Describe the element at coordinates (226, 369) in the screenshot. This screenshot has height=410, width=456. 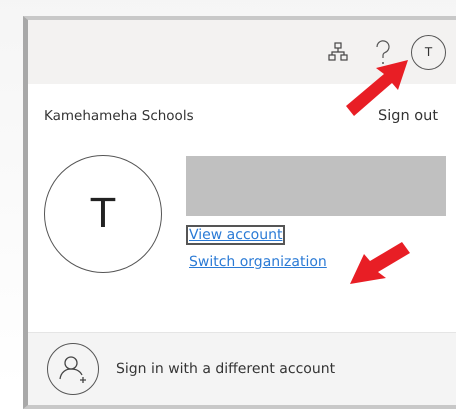
I see `sign-in-different-account-link: Sign in with a different account` at that location.